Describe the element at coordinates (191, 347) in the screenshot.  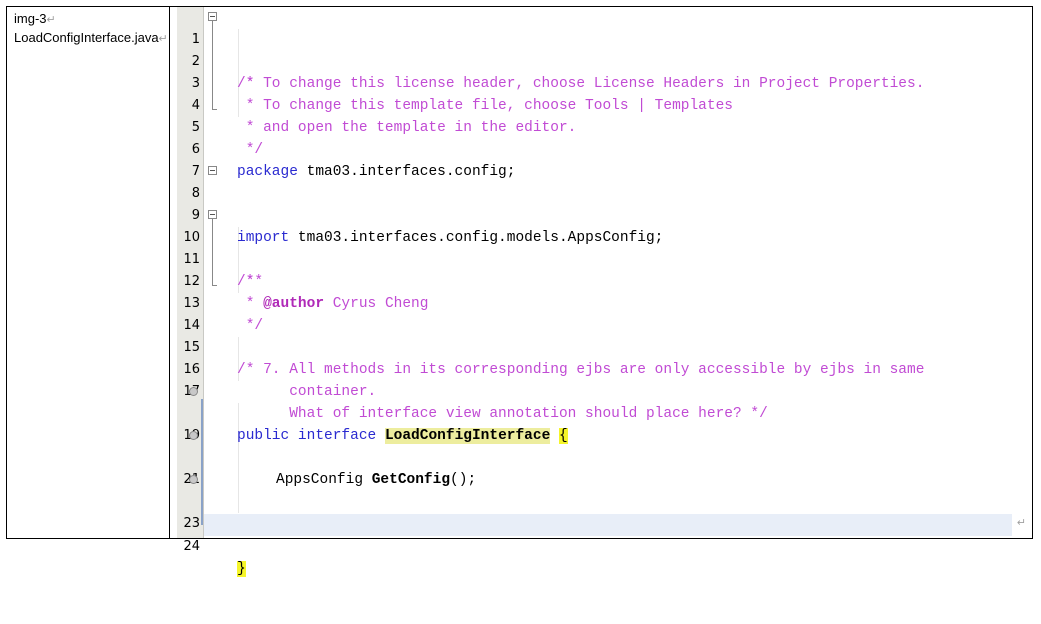
I see `line-number: 15` at that location.